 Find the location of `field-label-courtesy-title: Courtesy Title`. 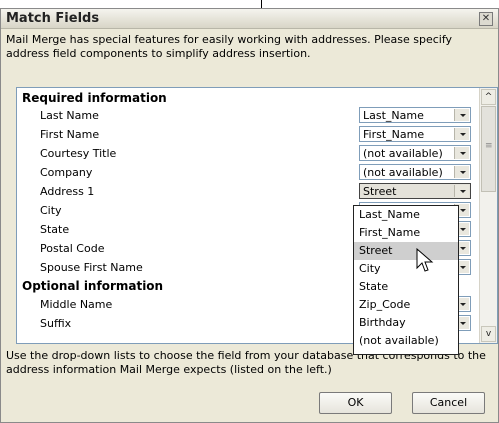

field-label-courtesy-title: Courtesy Title is located at coordinates (78, 153).